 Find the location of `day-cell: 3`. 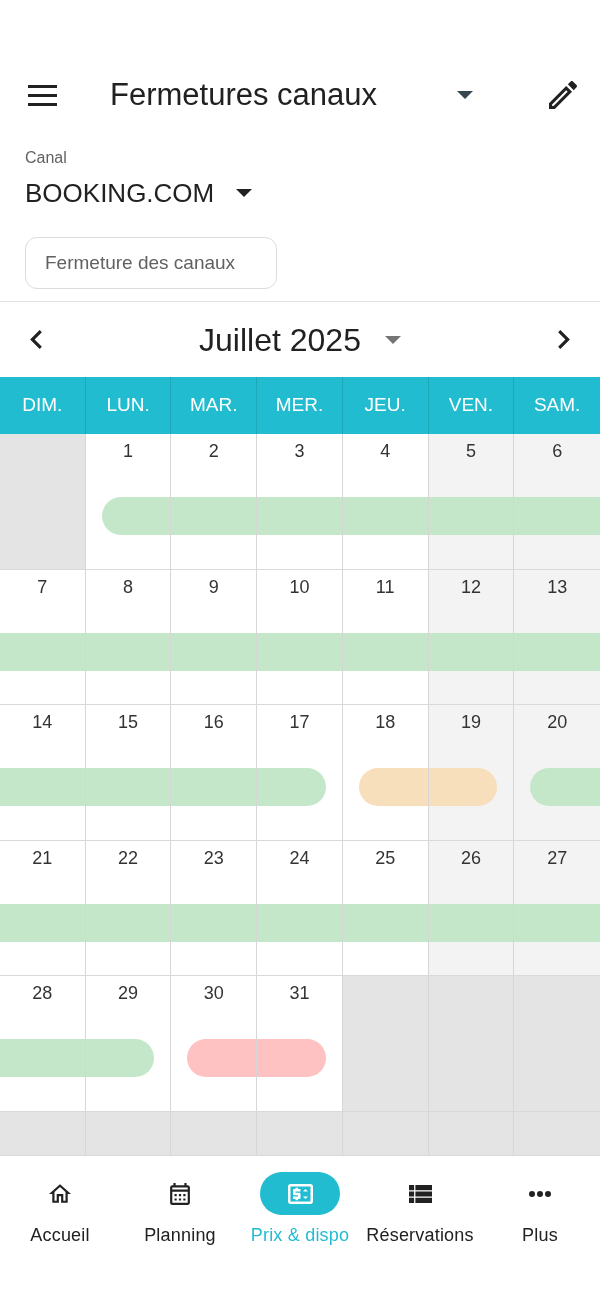

day-cell: 3 is located at coordinates (300, 501).